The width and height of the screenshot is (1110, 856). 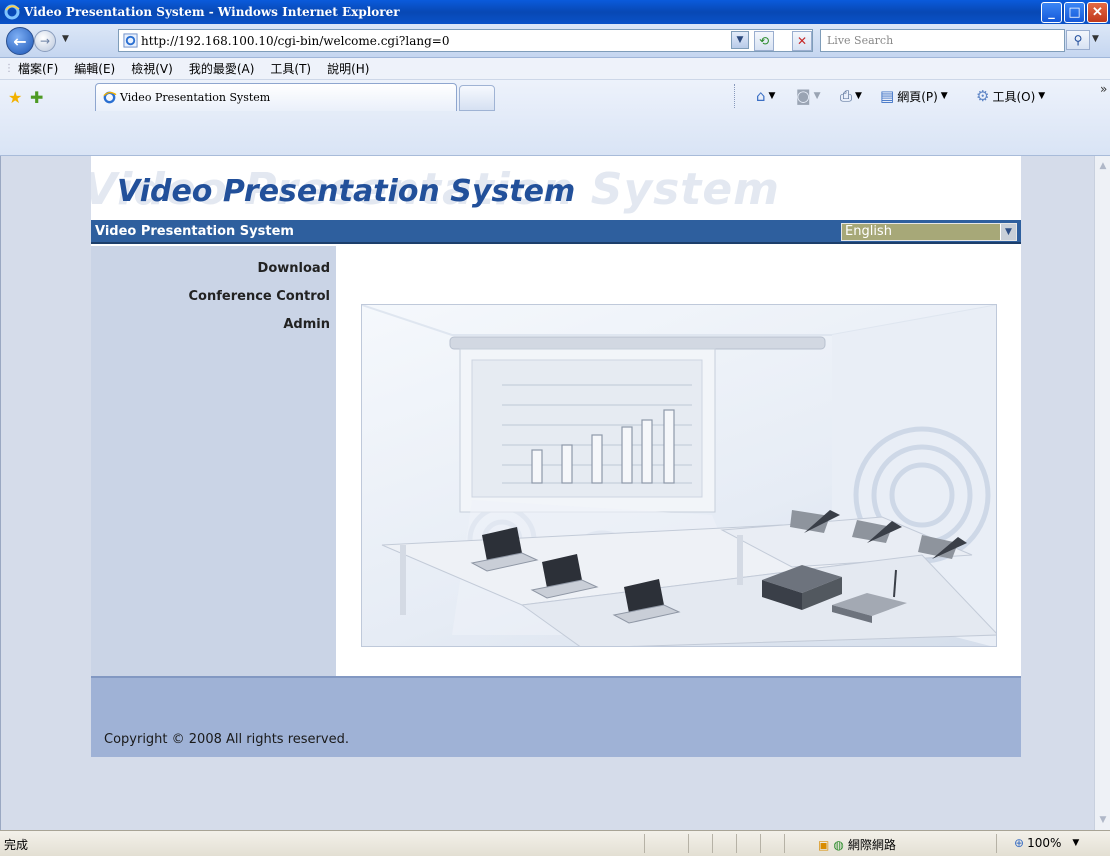 I want to click on popup-blocker-icon: ▣, so click(x=824, y=844).